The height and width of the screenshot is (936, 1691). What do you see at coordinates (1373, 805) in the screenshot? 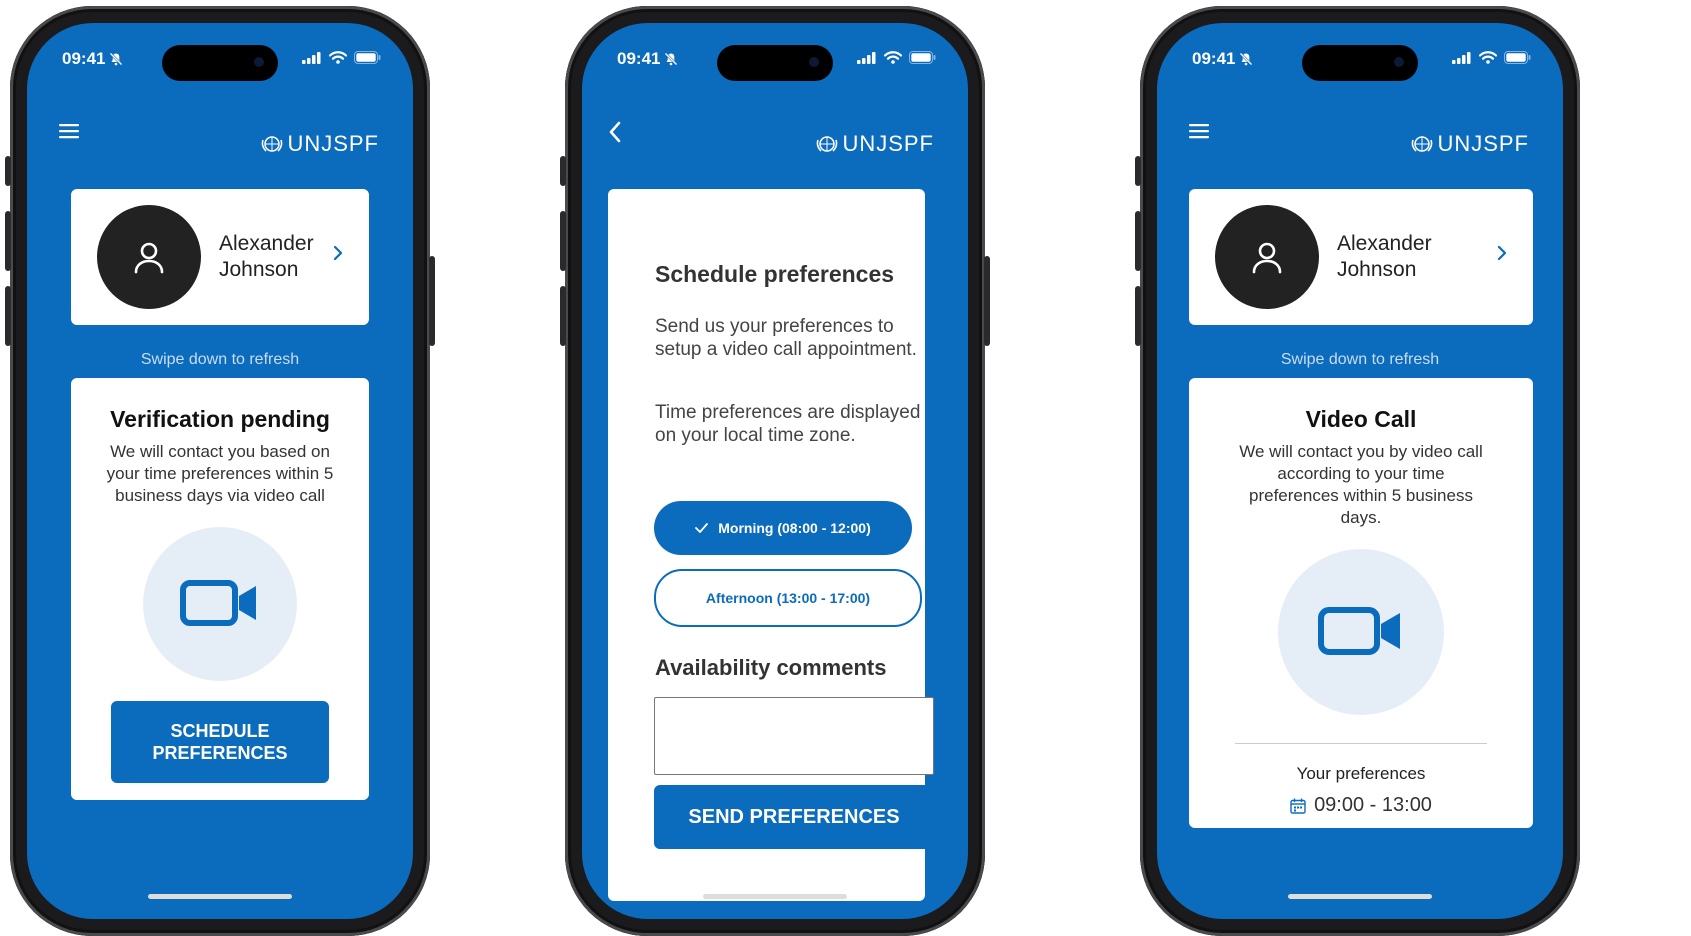
I see `preferences-value: 09:00 - 13:00` at bounding box center [1373, 805].